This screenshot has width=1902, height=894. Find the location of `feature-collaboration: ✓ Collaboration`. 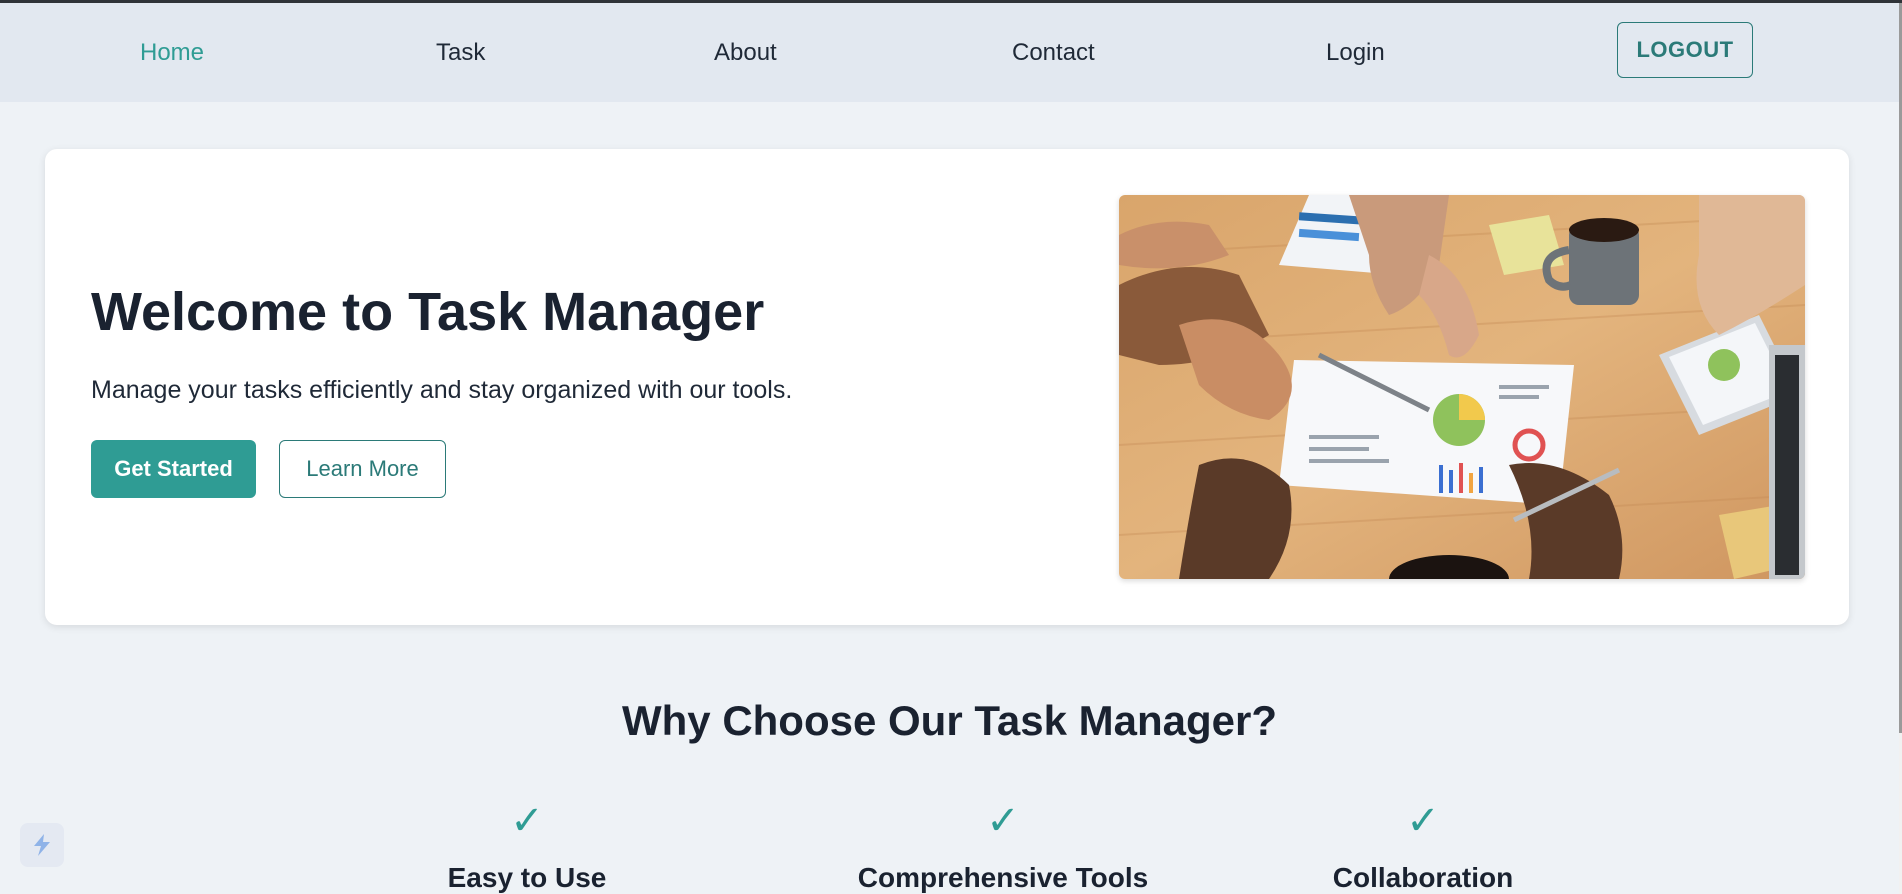

feature-collaboration: ✓ Collaboration is located at coordinates (1423, 846).